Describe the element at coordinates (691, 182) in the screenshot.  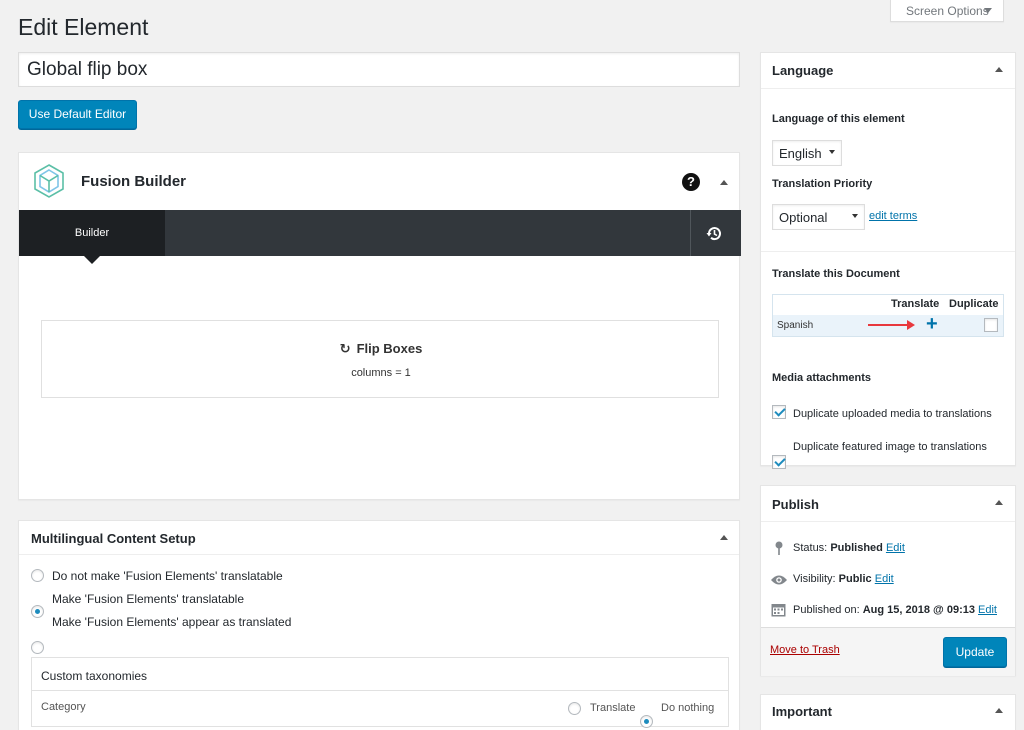
I see `help-icon: ?` at that location.